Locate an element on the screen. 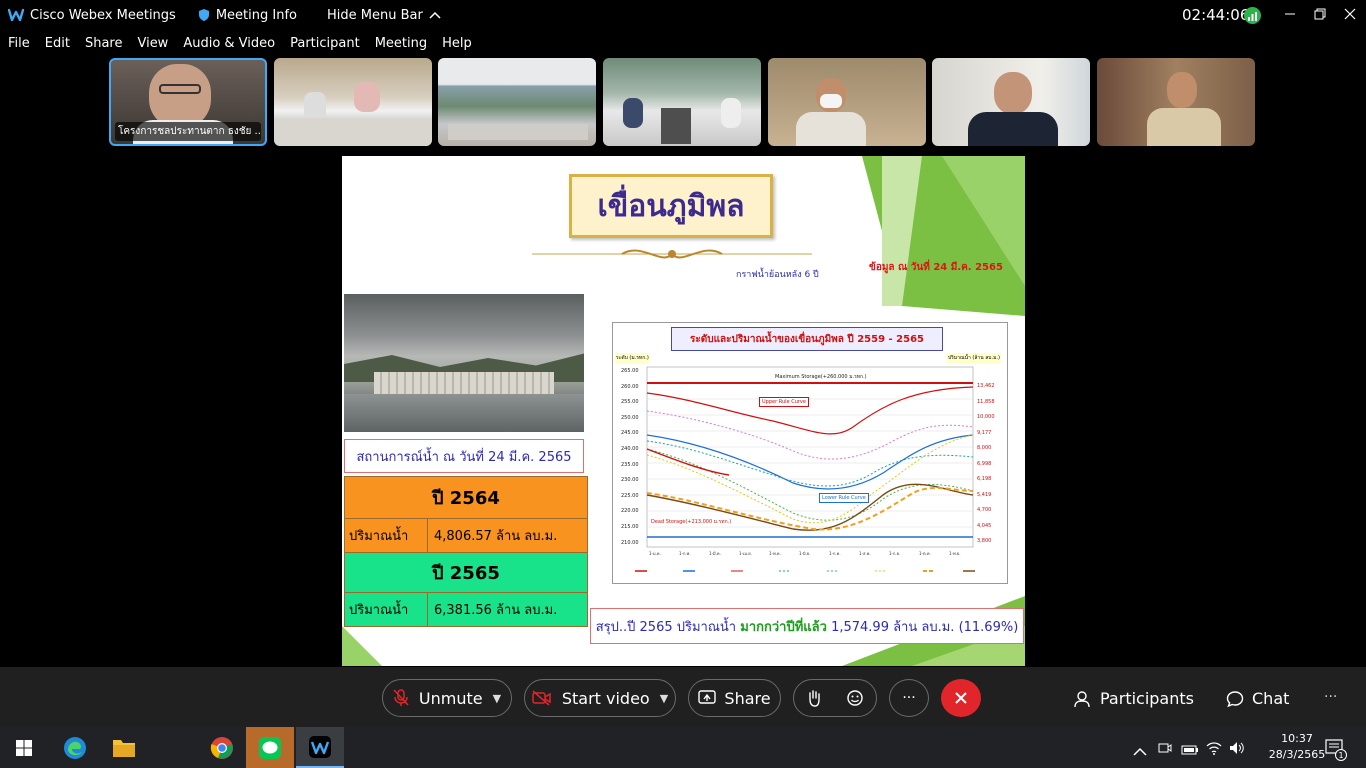 The width and height of the screenshot is (1366, 768). dead-storage-label: Dead Storage(+213.000 ม.รทก.) is located at coordinates (691, 522).